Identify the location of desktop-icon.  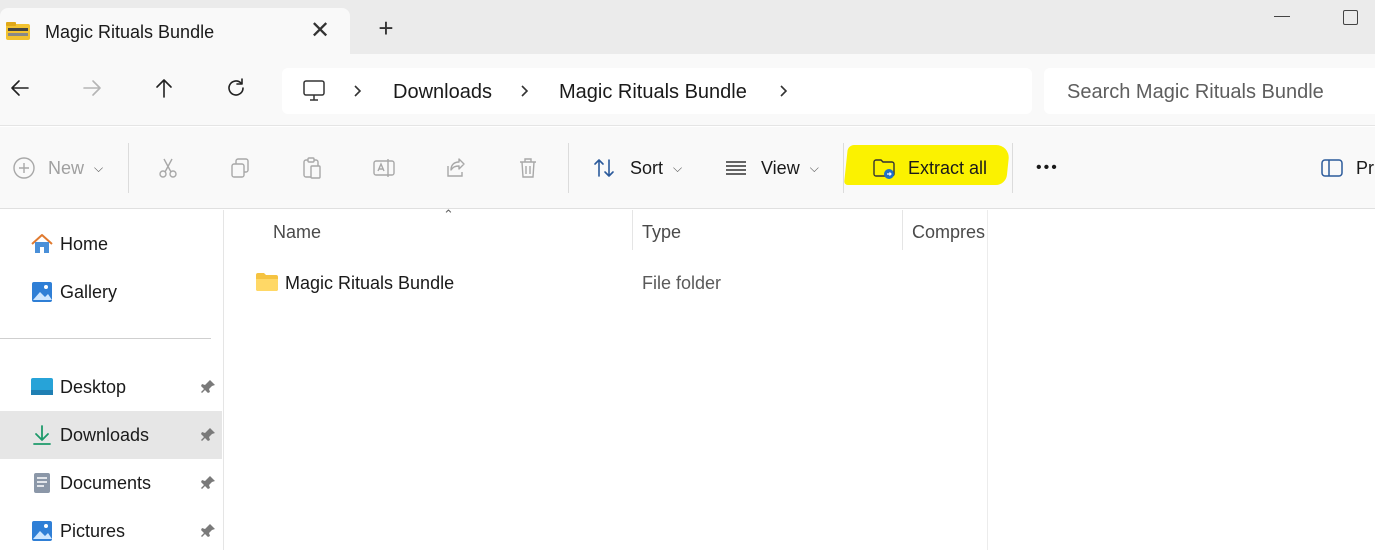
(42, 386).